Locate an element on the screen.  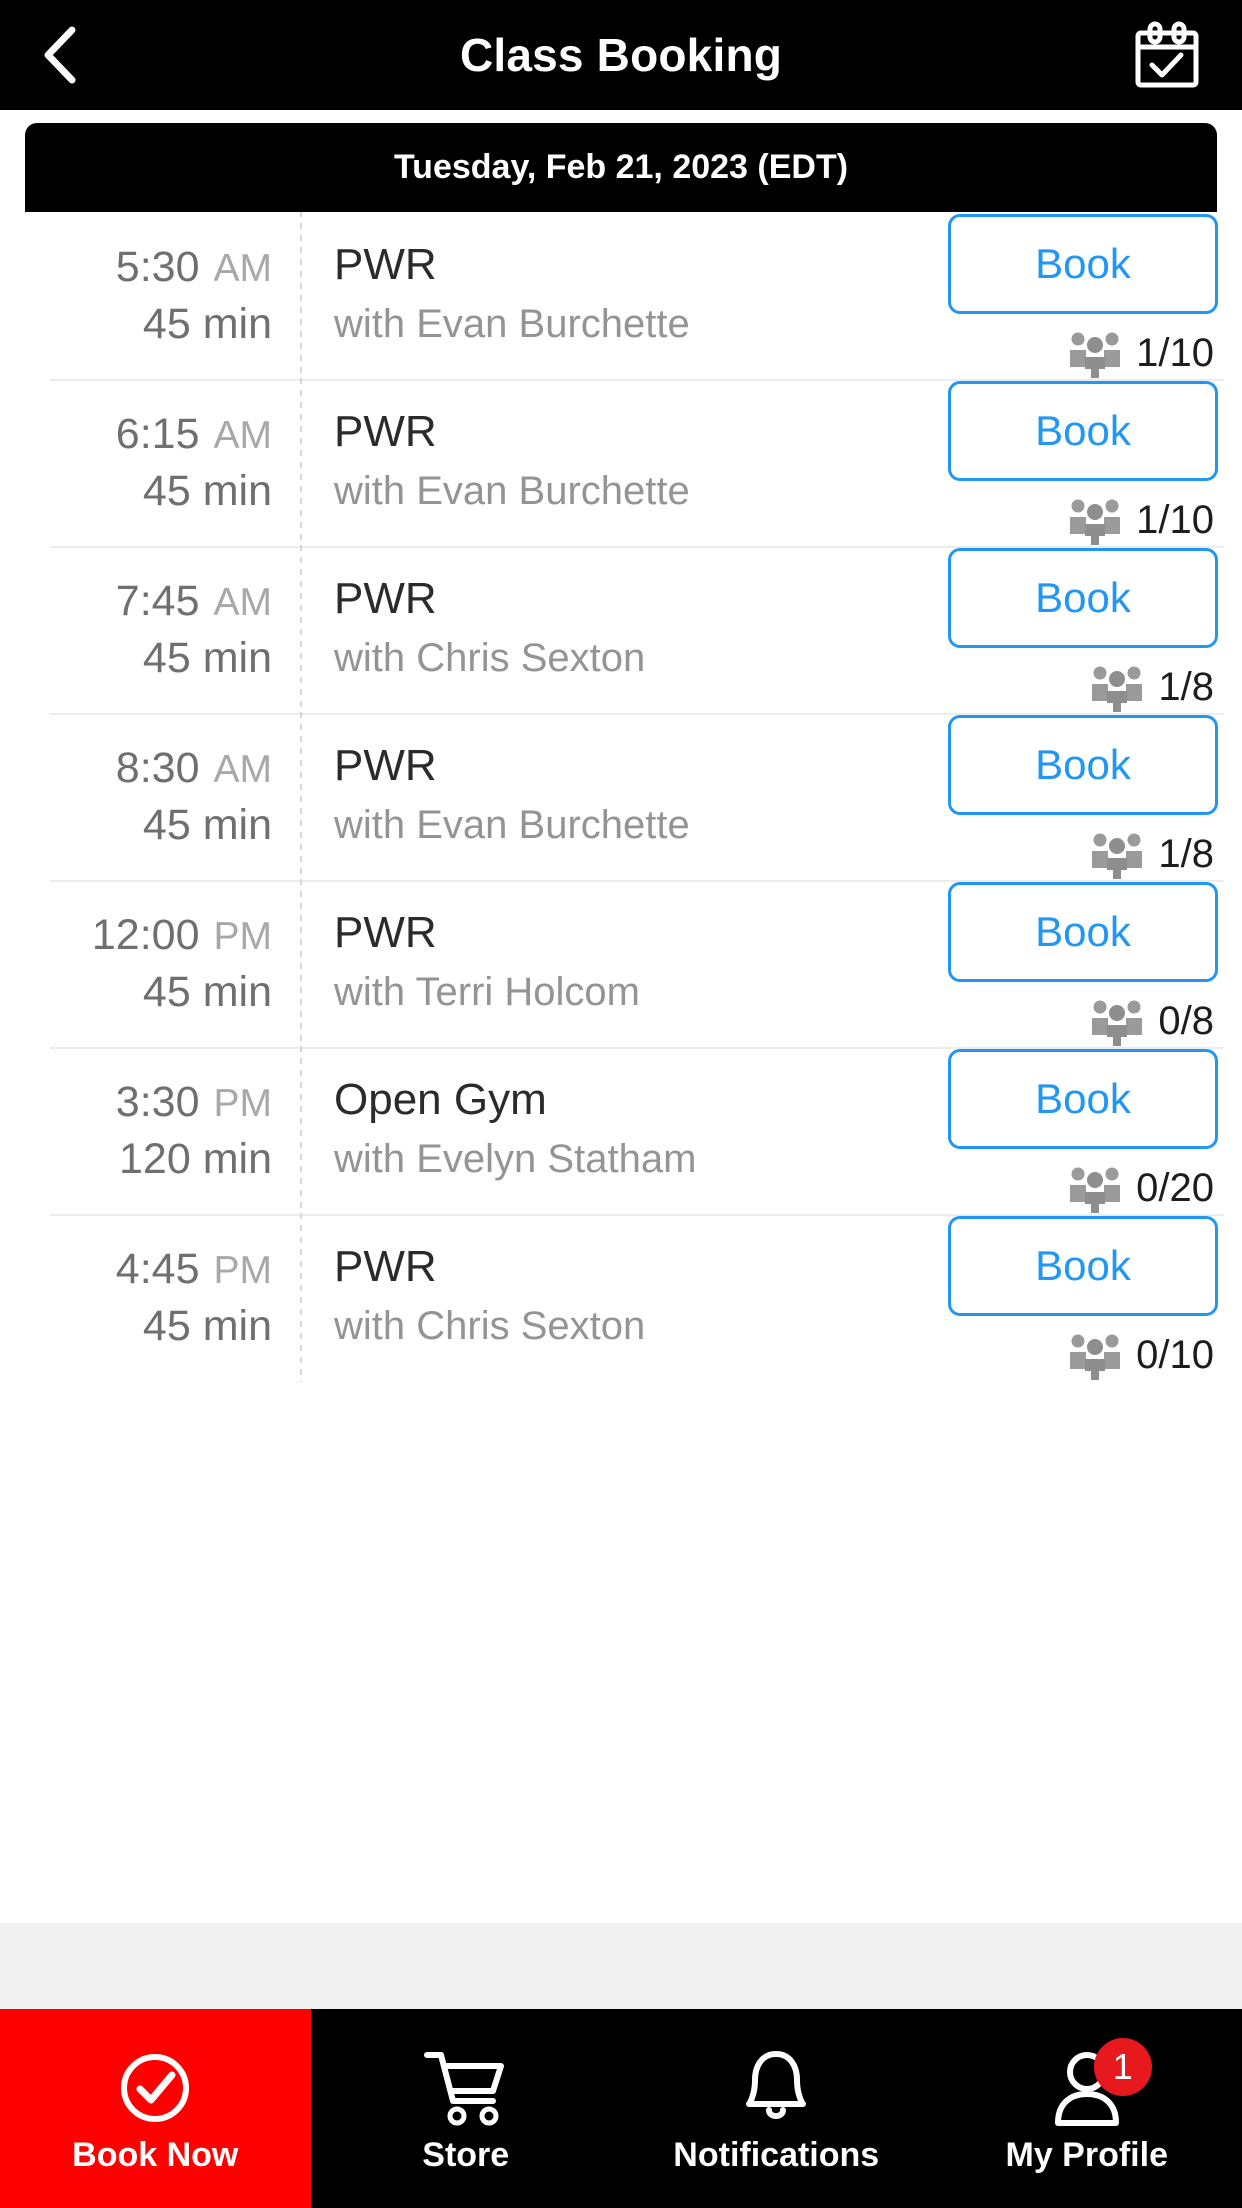
class-instructor: with Evelyn Statham is located at coordinates (515, 1158).